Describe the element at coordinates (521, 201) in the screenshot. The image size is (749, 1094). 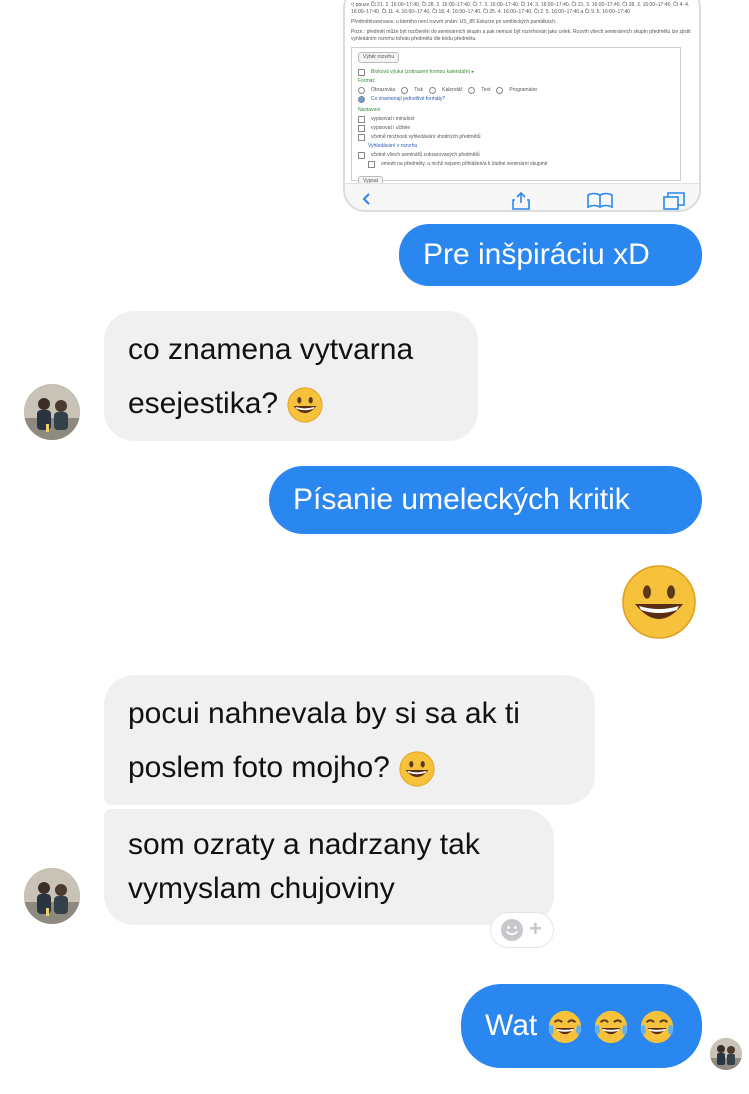
I see `share-icon` at that location.